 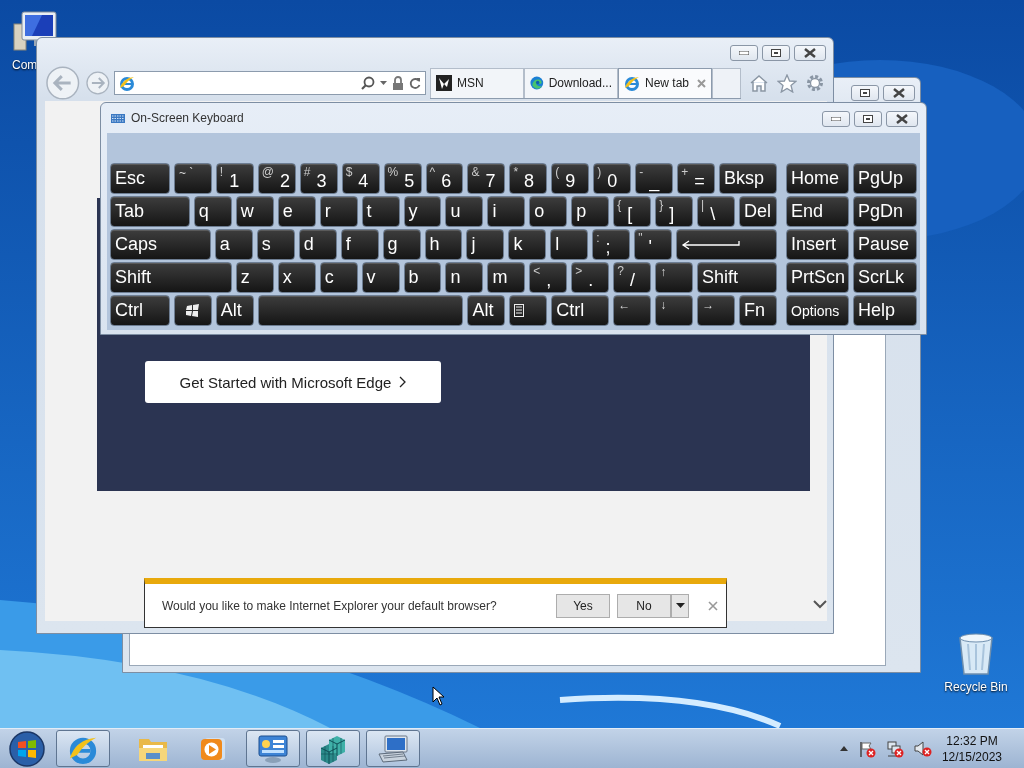 What do you see at coordinates (737, 277) in the screenshot?
I see `keyboard-key: Shift` at bounding box center [737, 277].